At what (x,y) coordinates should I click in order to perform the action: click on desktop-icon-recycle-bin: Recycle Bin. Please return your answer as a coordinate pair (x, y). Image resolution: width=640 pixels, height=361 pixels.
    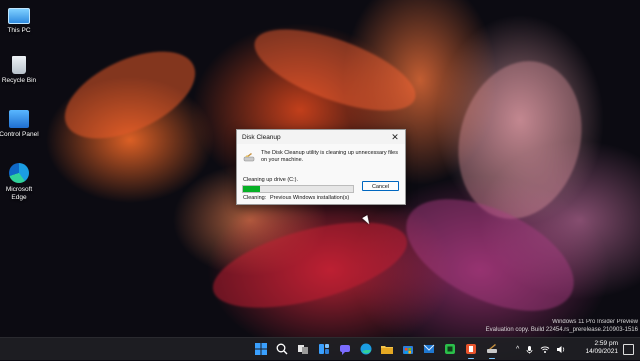
    Looking at the image, I should click on (21, 70).